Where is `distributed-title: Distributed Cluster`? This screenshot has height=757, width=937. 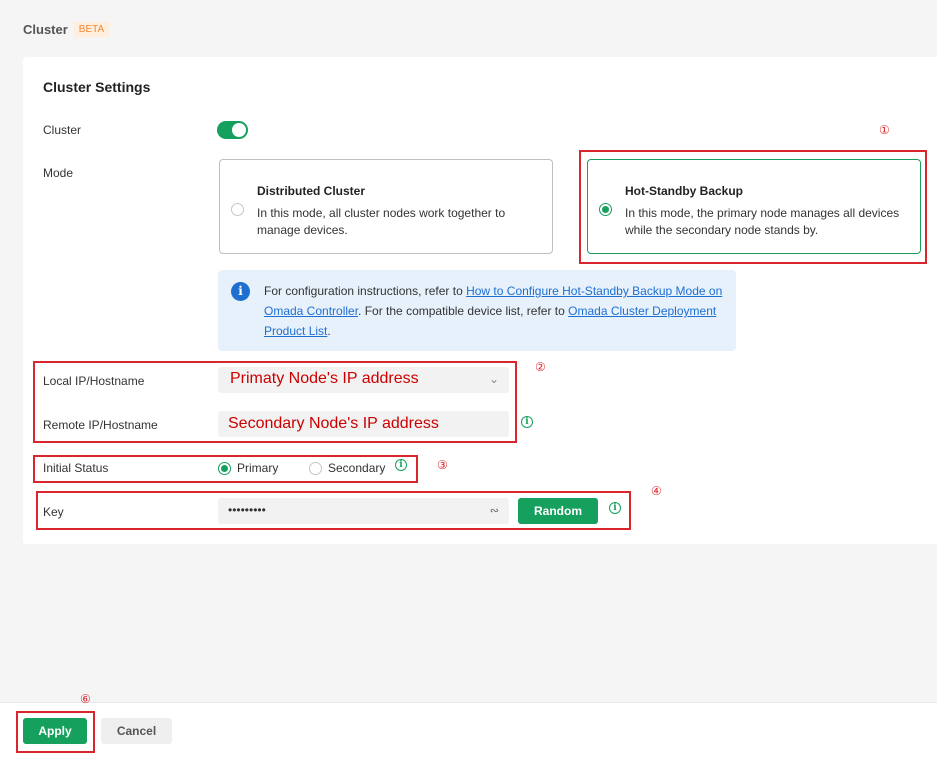 distributed-title: Distributed Cluster is located at coordinates (311, 191).